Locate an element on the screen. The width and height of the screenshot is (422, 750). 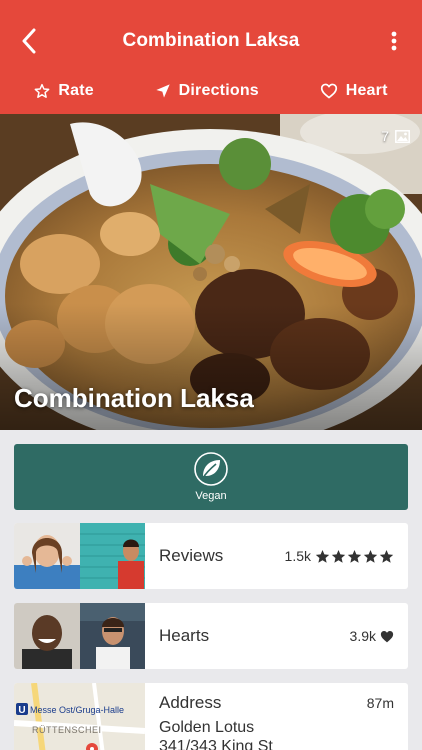
map-label-station: Messe Ost/Gruga-Halle is located at coordinates (77, 710).